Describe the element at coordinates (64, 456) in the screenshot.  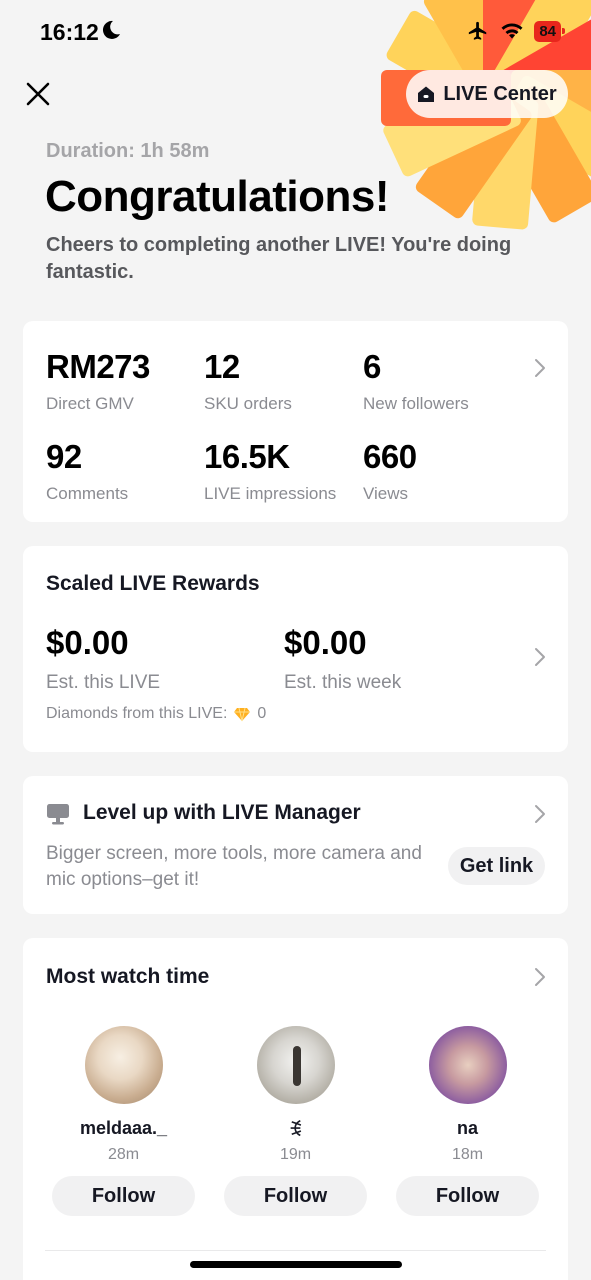
I see `stat-value: 92` at that location.